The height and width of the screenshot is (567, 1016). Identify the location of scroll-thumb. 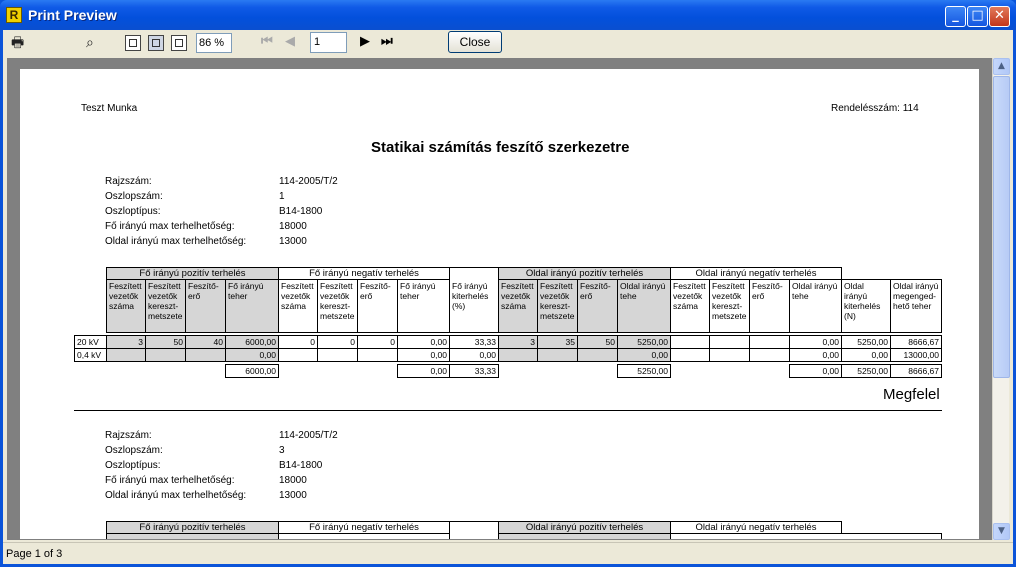
(1001, 227).